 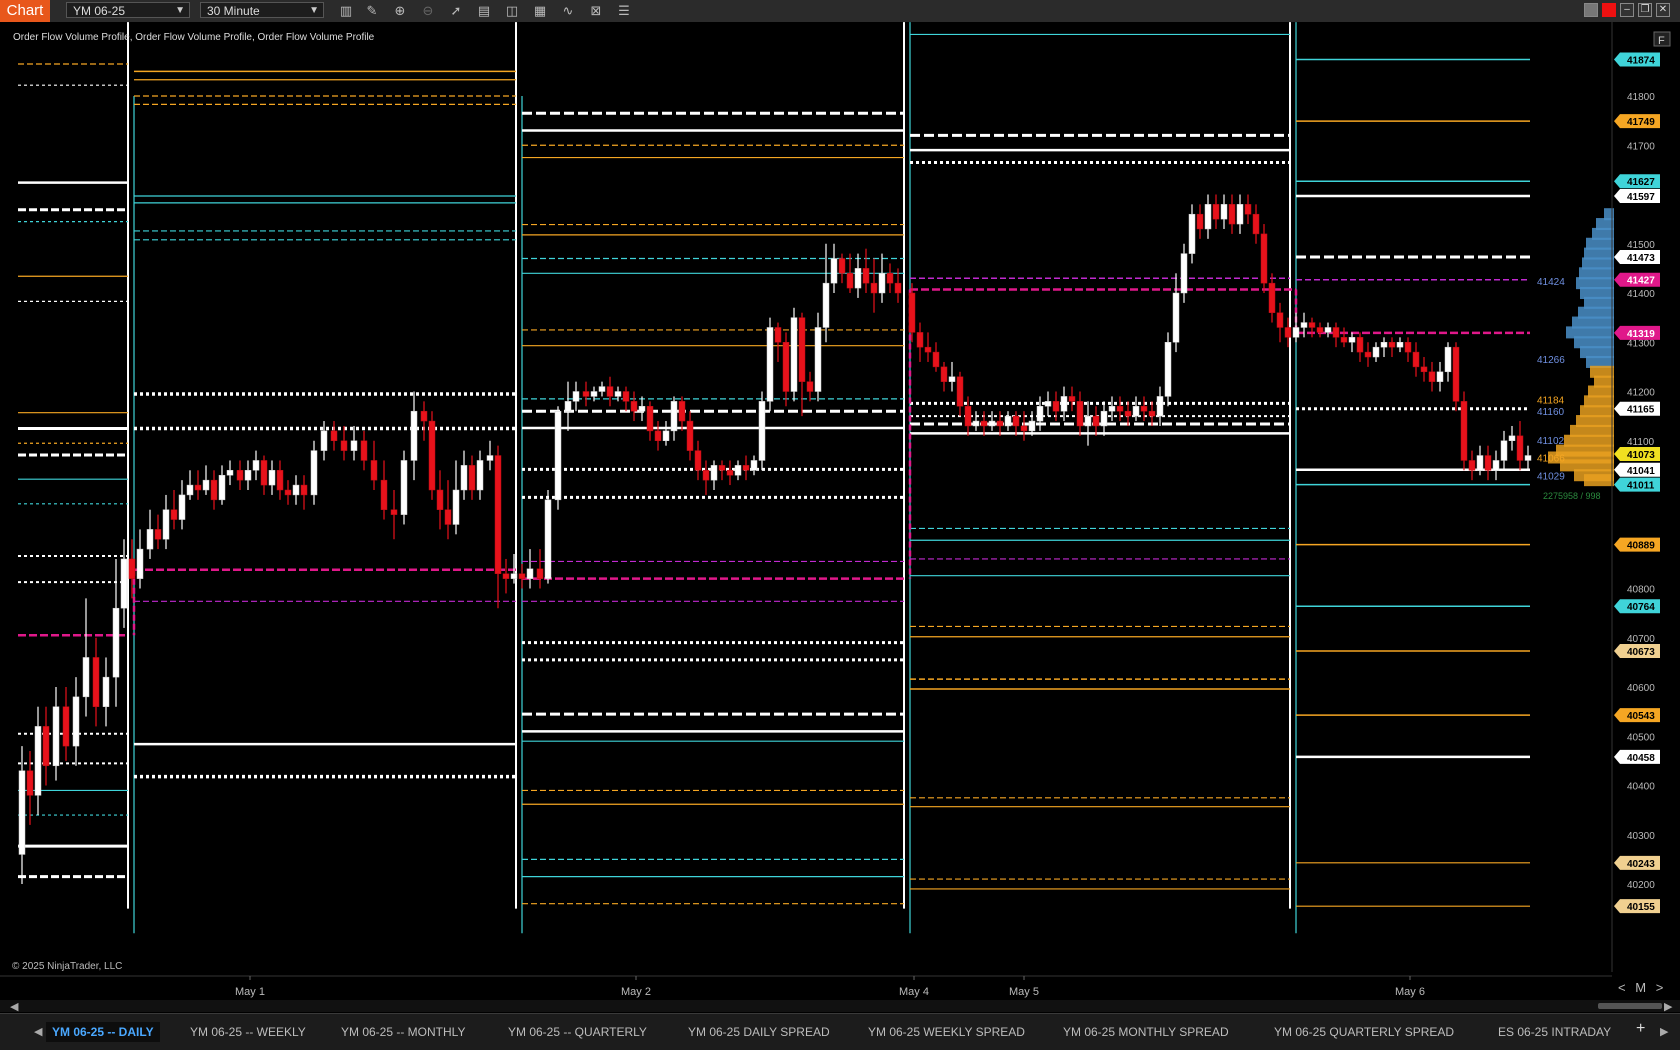 What do you see at coordinates (1146, 1032) in the screenshot?
I see `tab-ym-monthly-spread: YM 06-25 MONTHLY SPREAD` at bounding box center [1146, 1032].